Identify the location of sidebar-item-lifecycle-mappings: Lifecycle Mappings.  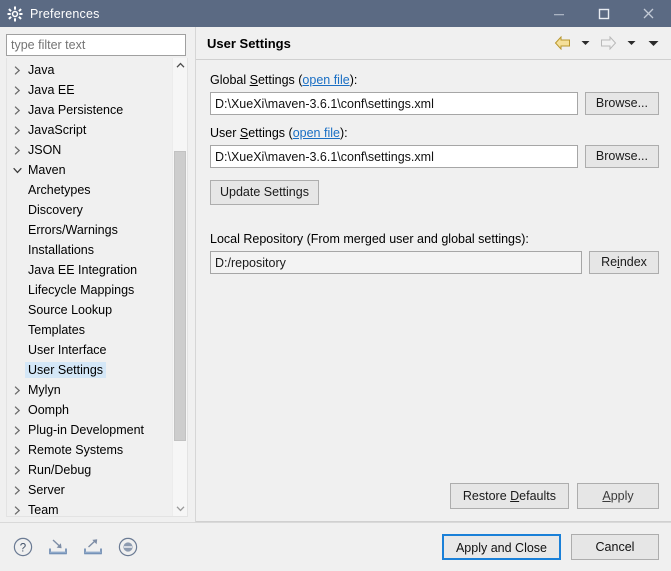
(89, 290).